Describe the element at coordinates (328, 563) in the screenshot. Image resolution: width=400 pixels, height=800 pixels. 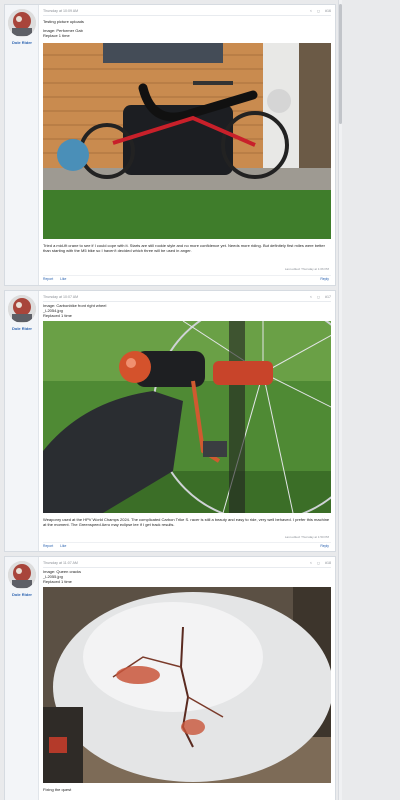
I see `post-number: #18` at that location.